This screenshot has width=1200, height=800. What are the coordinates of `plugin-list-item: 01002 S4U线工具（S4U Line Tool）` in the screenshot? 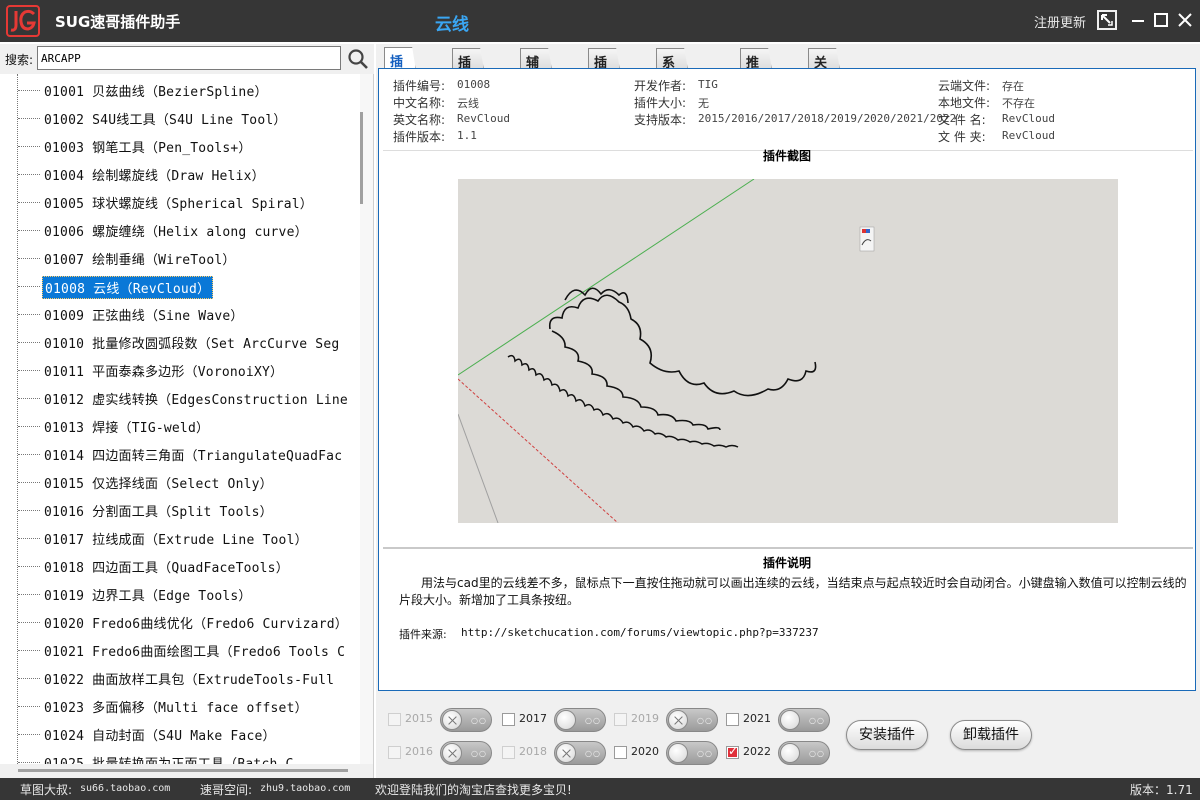 It's located at (180, 118).